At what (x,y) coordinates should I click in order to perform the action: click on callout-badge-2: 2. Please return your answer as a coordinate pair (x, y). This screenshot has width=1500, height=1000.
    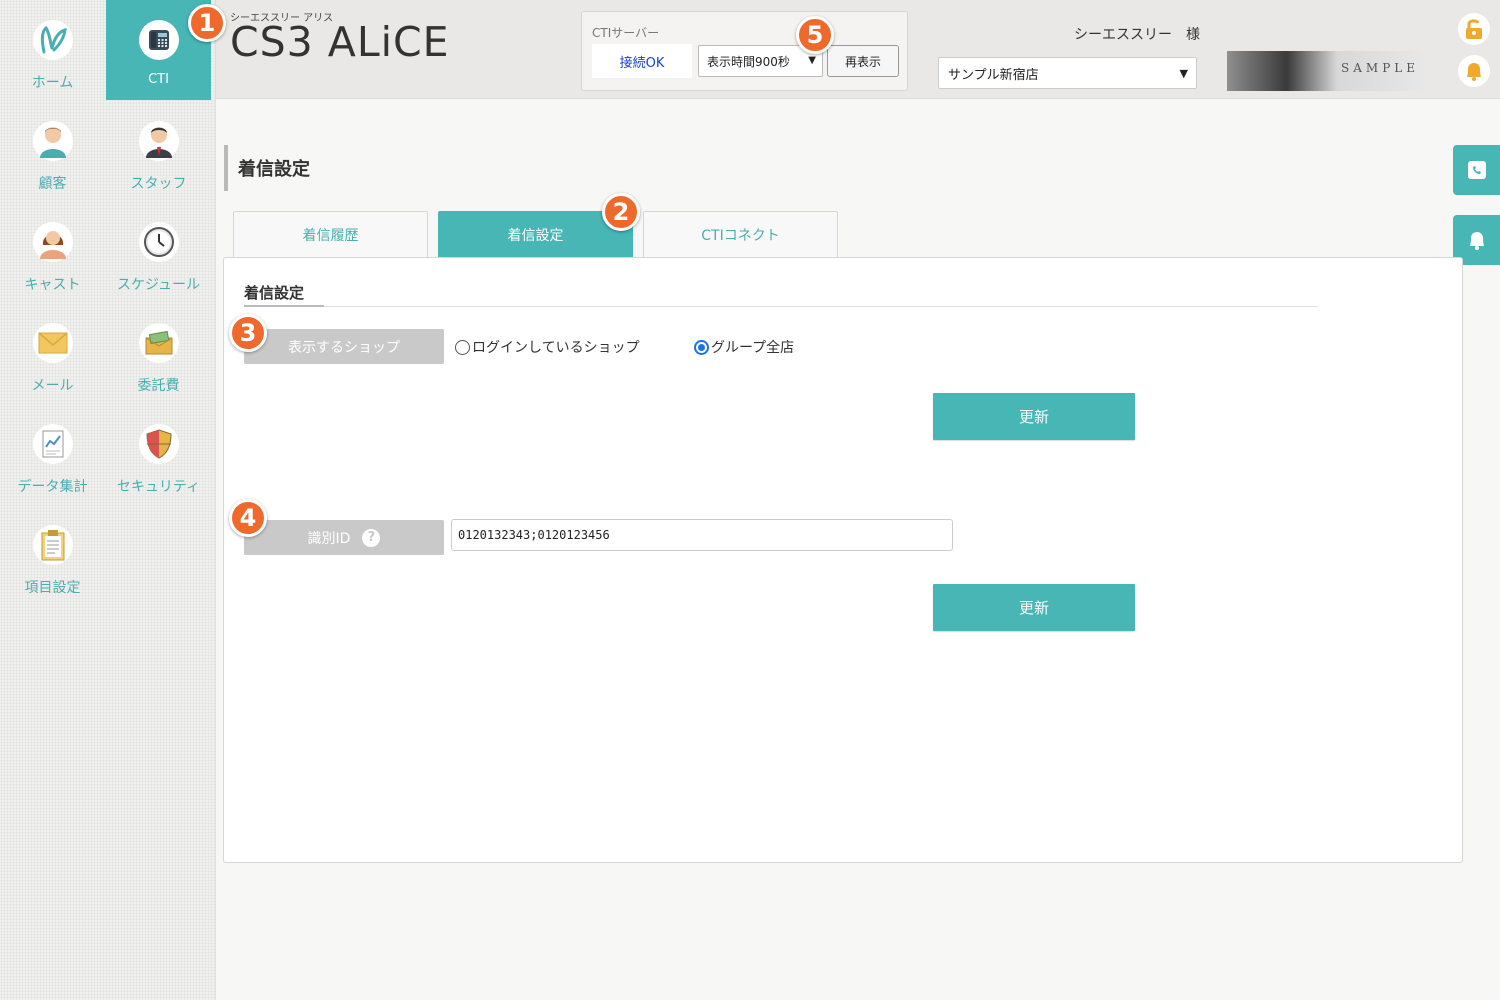
    Looking at the image, I should click on (621, 212).